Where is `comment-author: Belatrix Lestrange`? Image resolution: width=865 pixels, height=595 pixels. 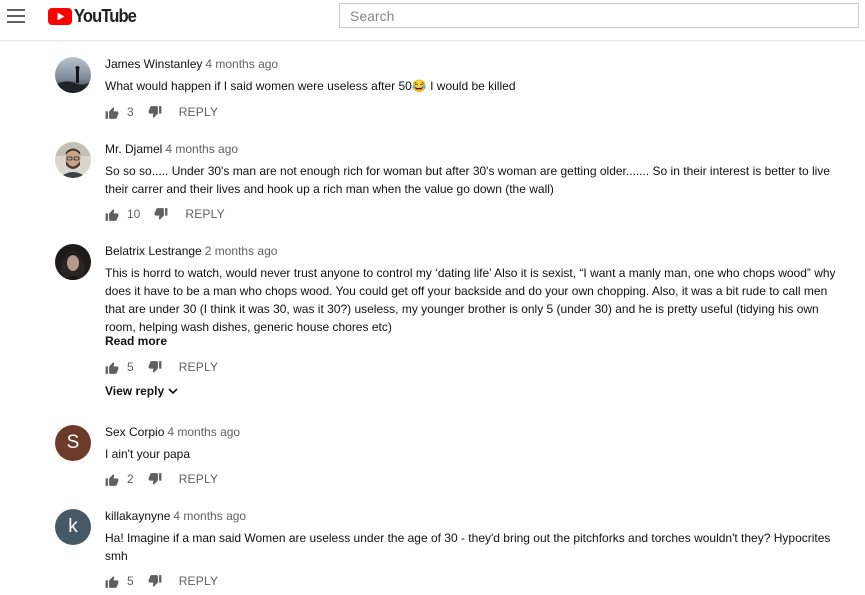 comment-author: Belatrix Lestrange is located at coordinates (153, 251).